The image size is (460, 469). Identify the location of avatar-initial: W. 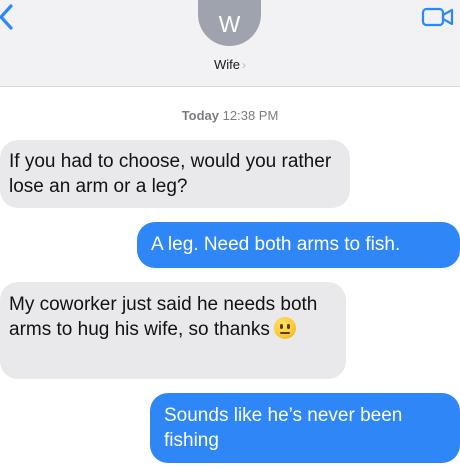
(229, 23).